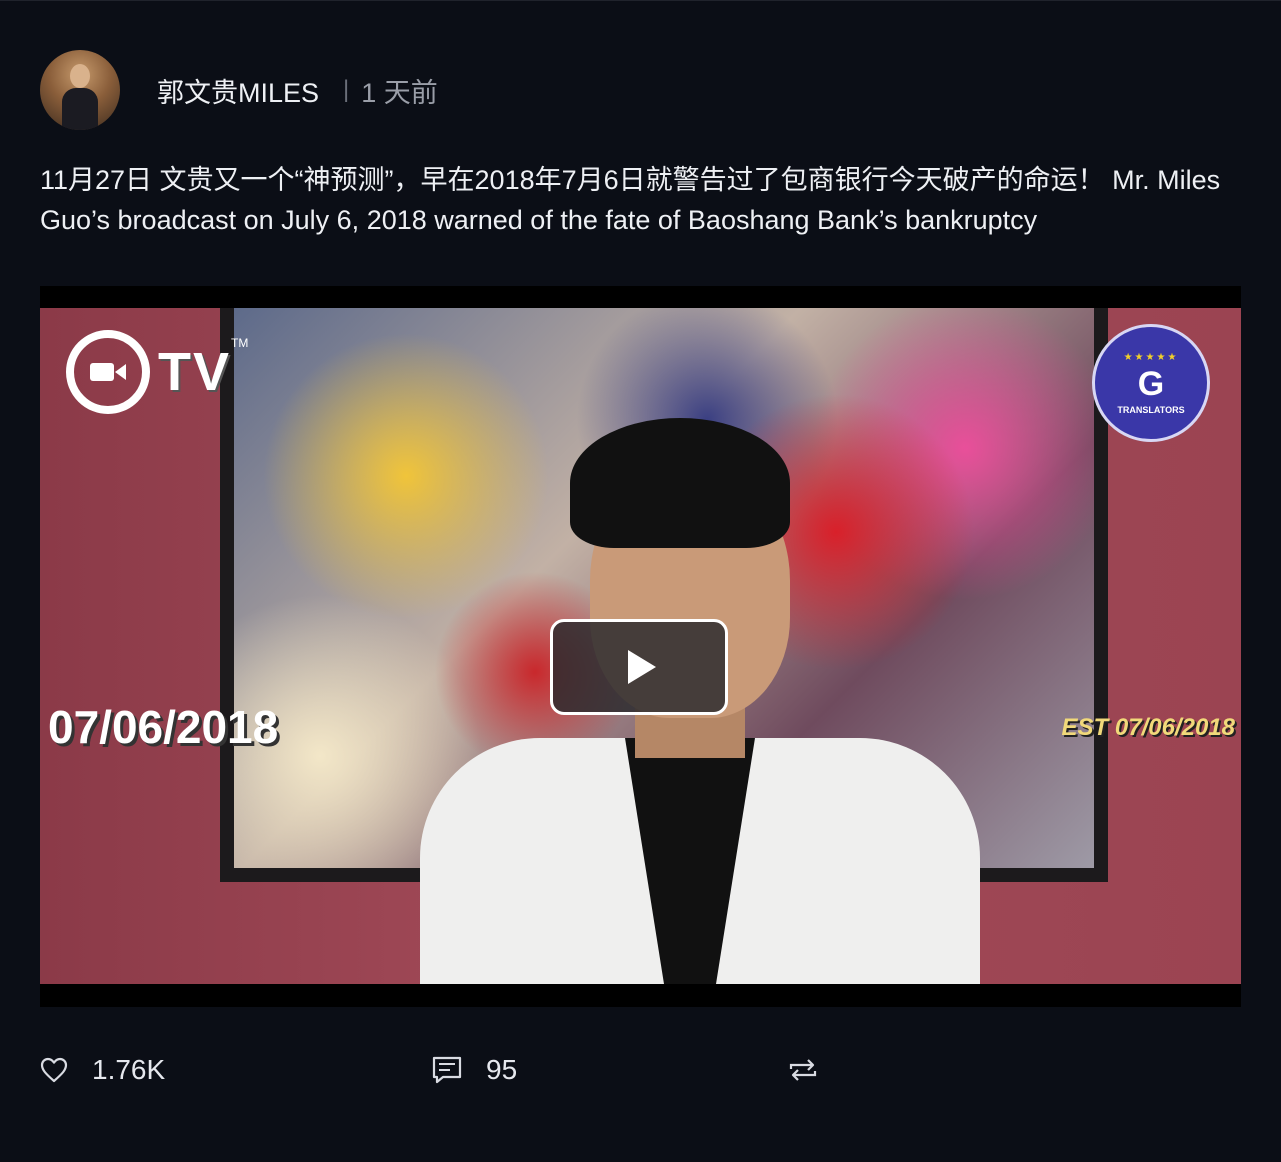 The image size is (1281, 1162). What do you see at coordinates (238, 90) in the screenshot?
I see `author-name: 郭文贵MILES` at bounding box center [238, 90].